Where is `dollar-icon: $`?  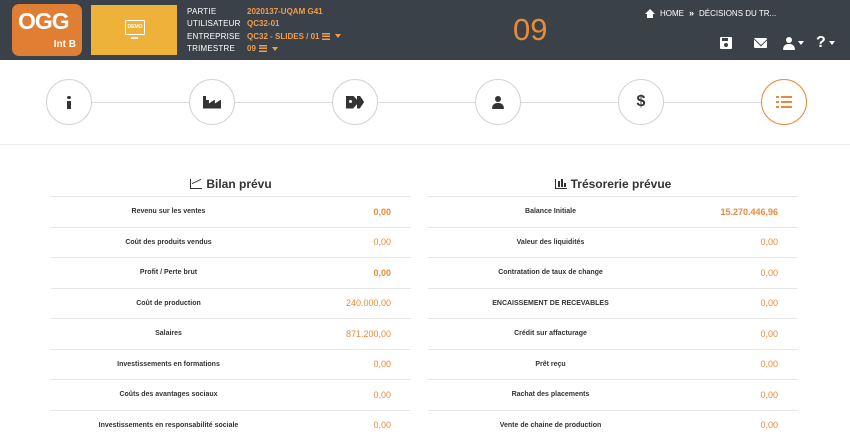 dollar-icon: $ is located at coordinates (641, 101).